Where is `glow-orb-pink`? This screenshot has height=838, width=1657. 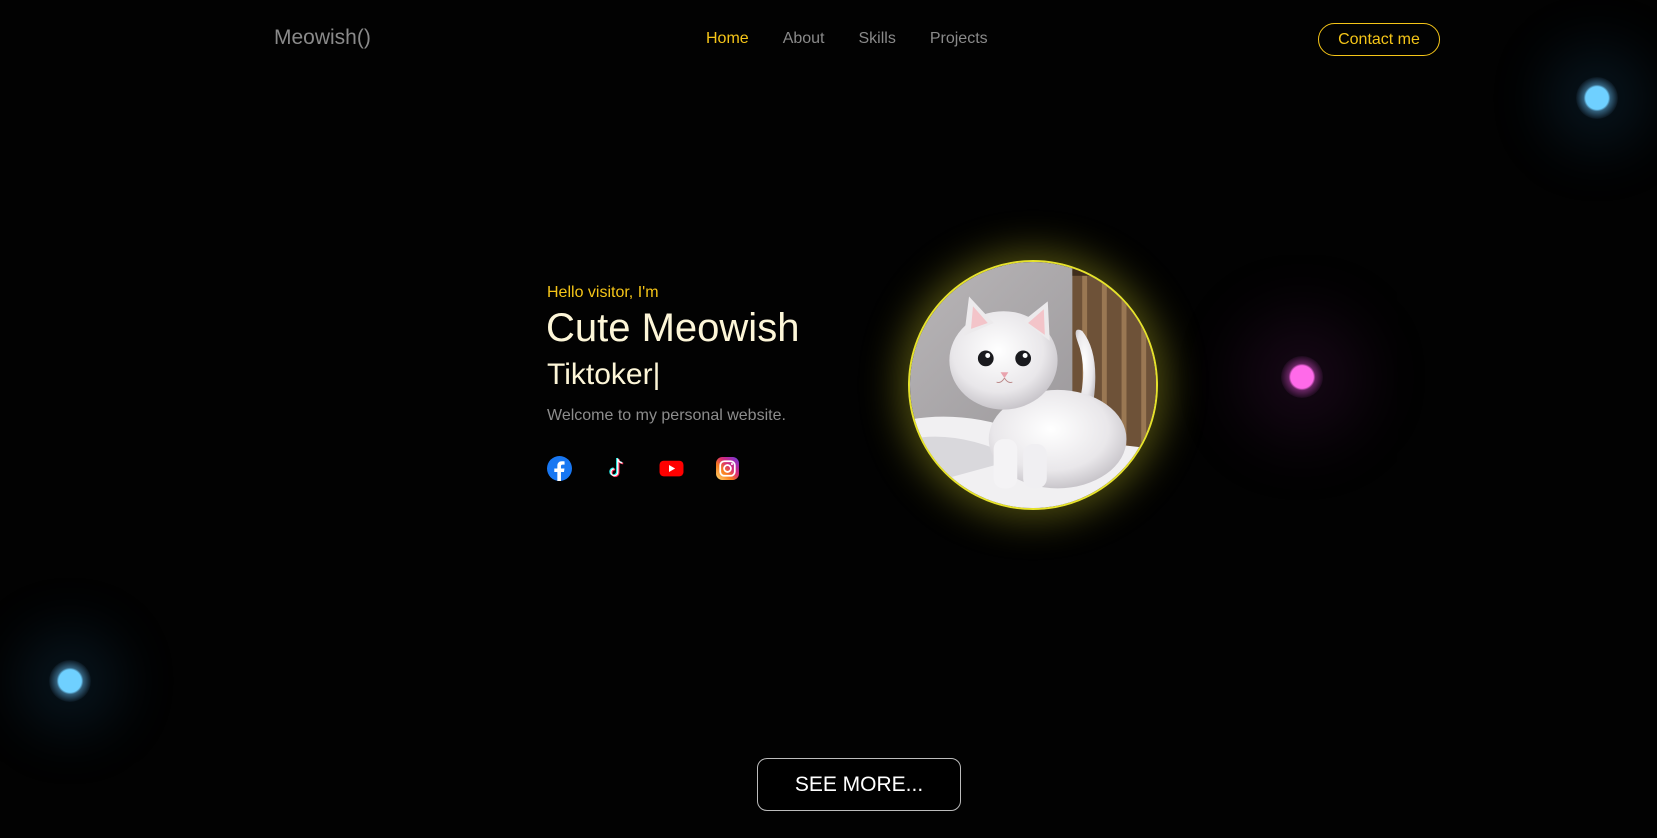
glow-orb-pink is located at coordinates (1302, 377).